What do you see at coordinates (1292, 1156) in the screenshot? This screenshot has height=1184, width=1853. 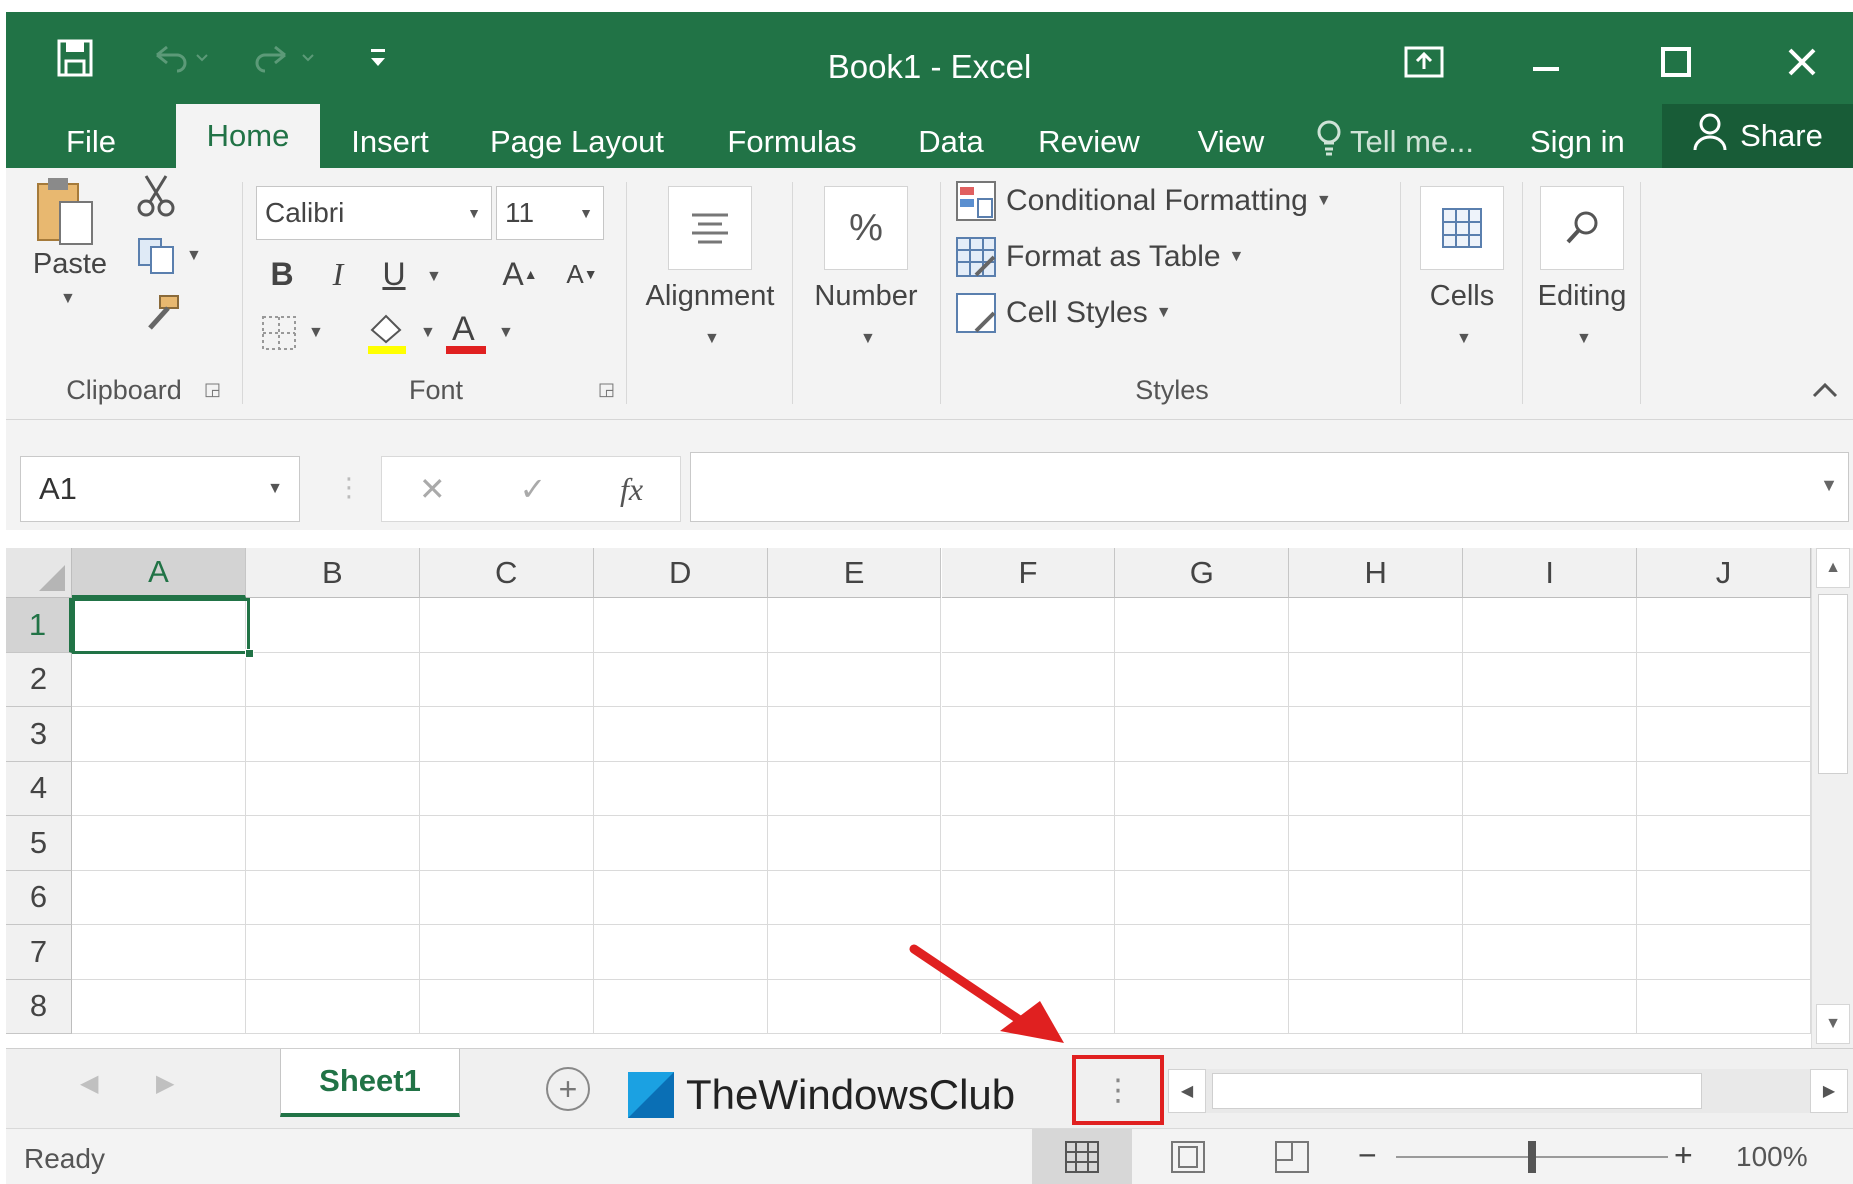 I see `page-break-view-icon` at bounding box center [1292, 1156].